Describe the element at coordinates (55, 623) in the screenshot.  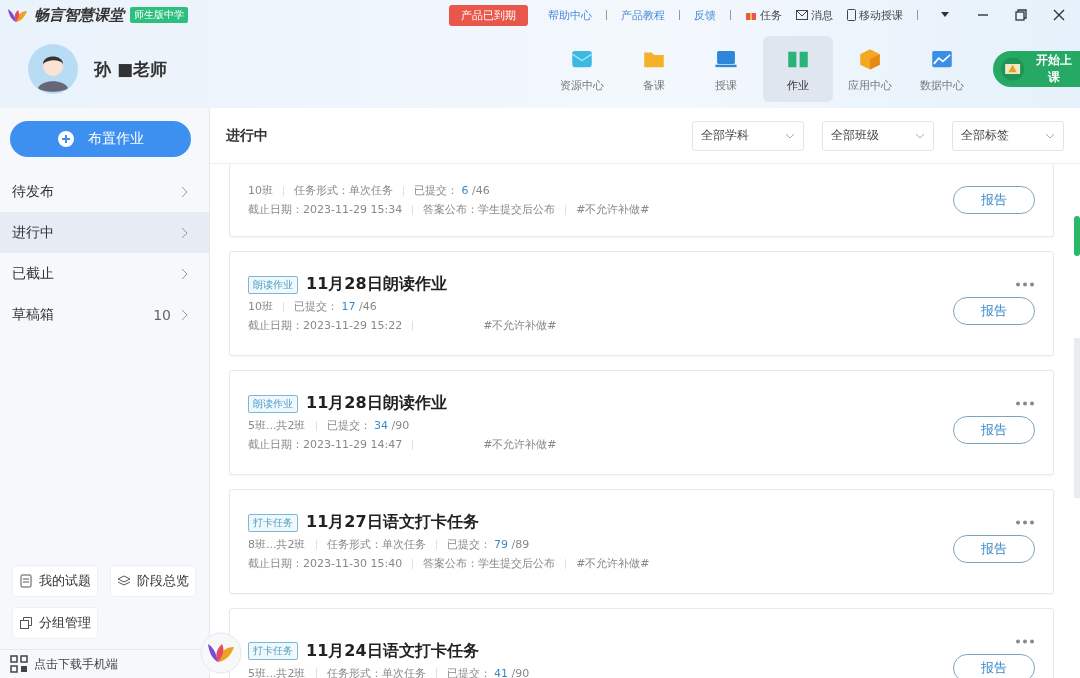
I see `tool-button: 分组管理` at that location.